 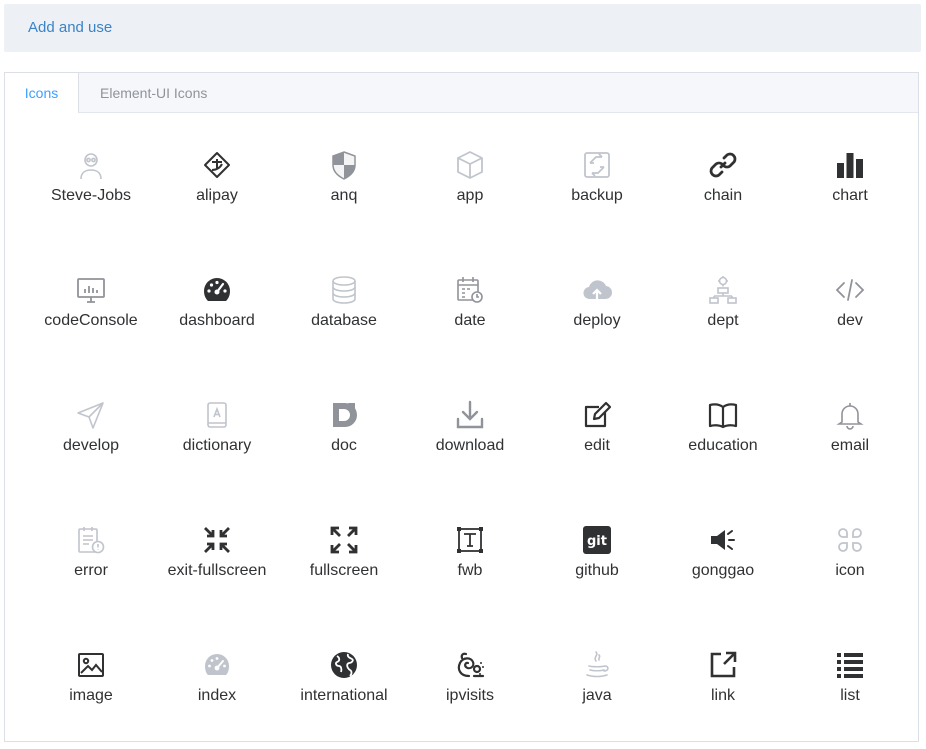 What do you see at coordinates (470, 445) in the screenshot?
I see `icon-label: download` at bounding box center [470, 445].